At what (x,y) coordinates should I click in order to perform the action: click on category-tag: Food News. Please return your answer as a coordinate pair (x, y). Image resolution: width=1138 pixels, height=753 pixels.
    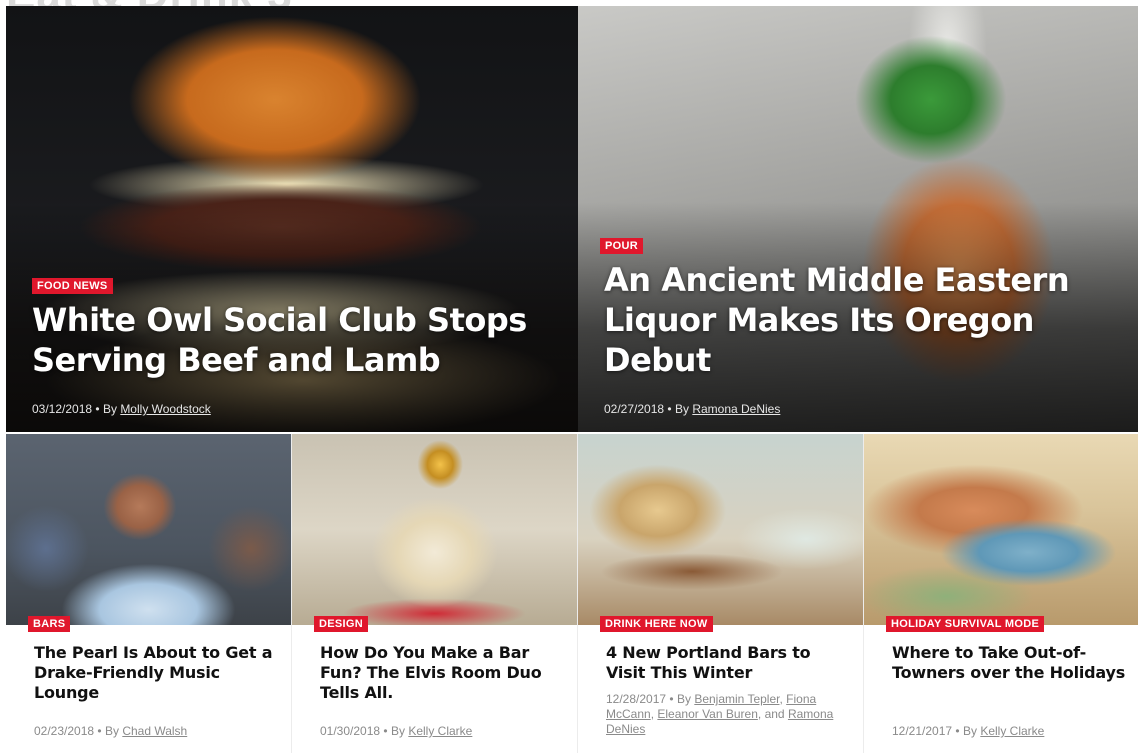
    Looking at the image, I should click on (72, 286).